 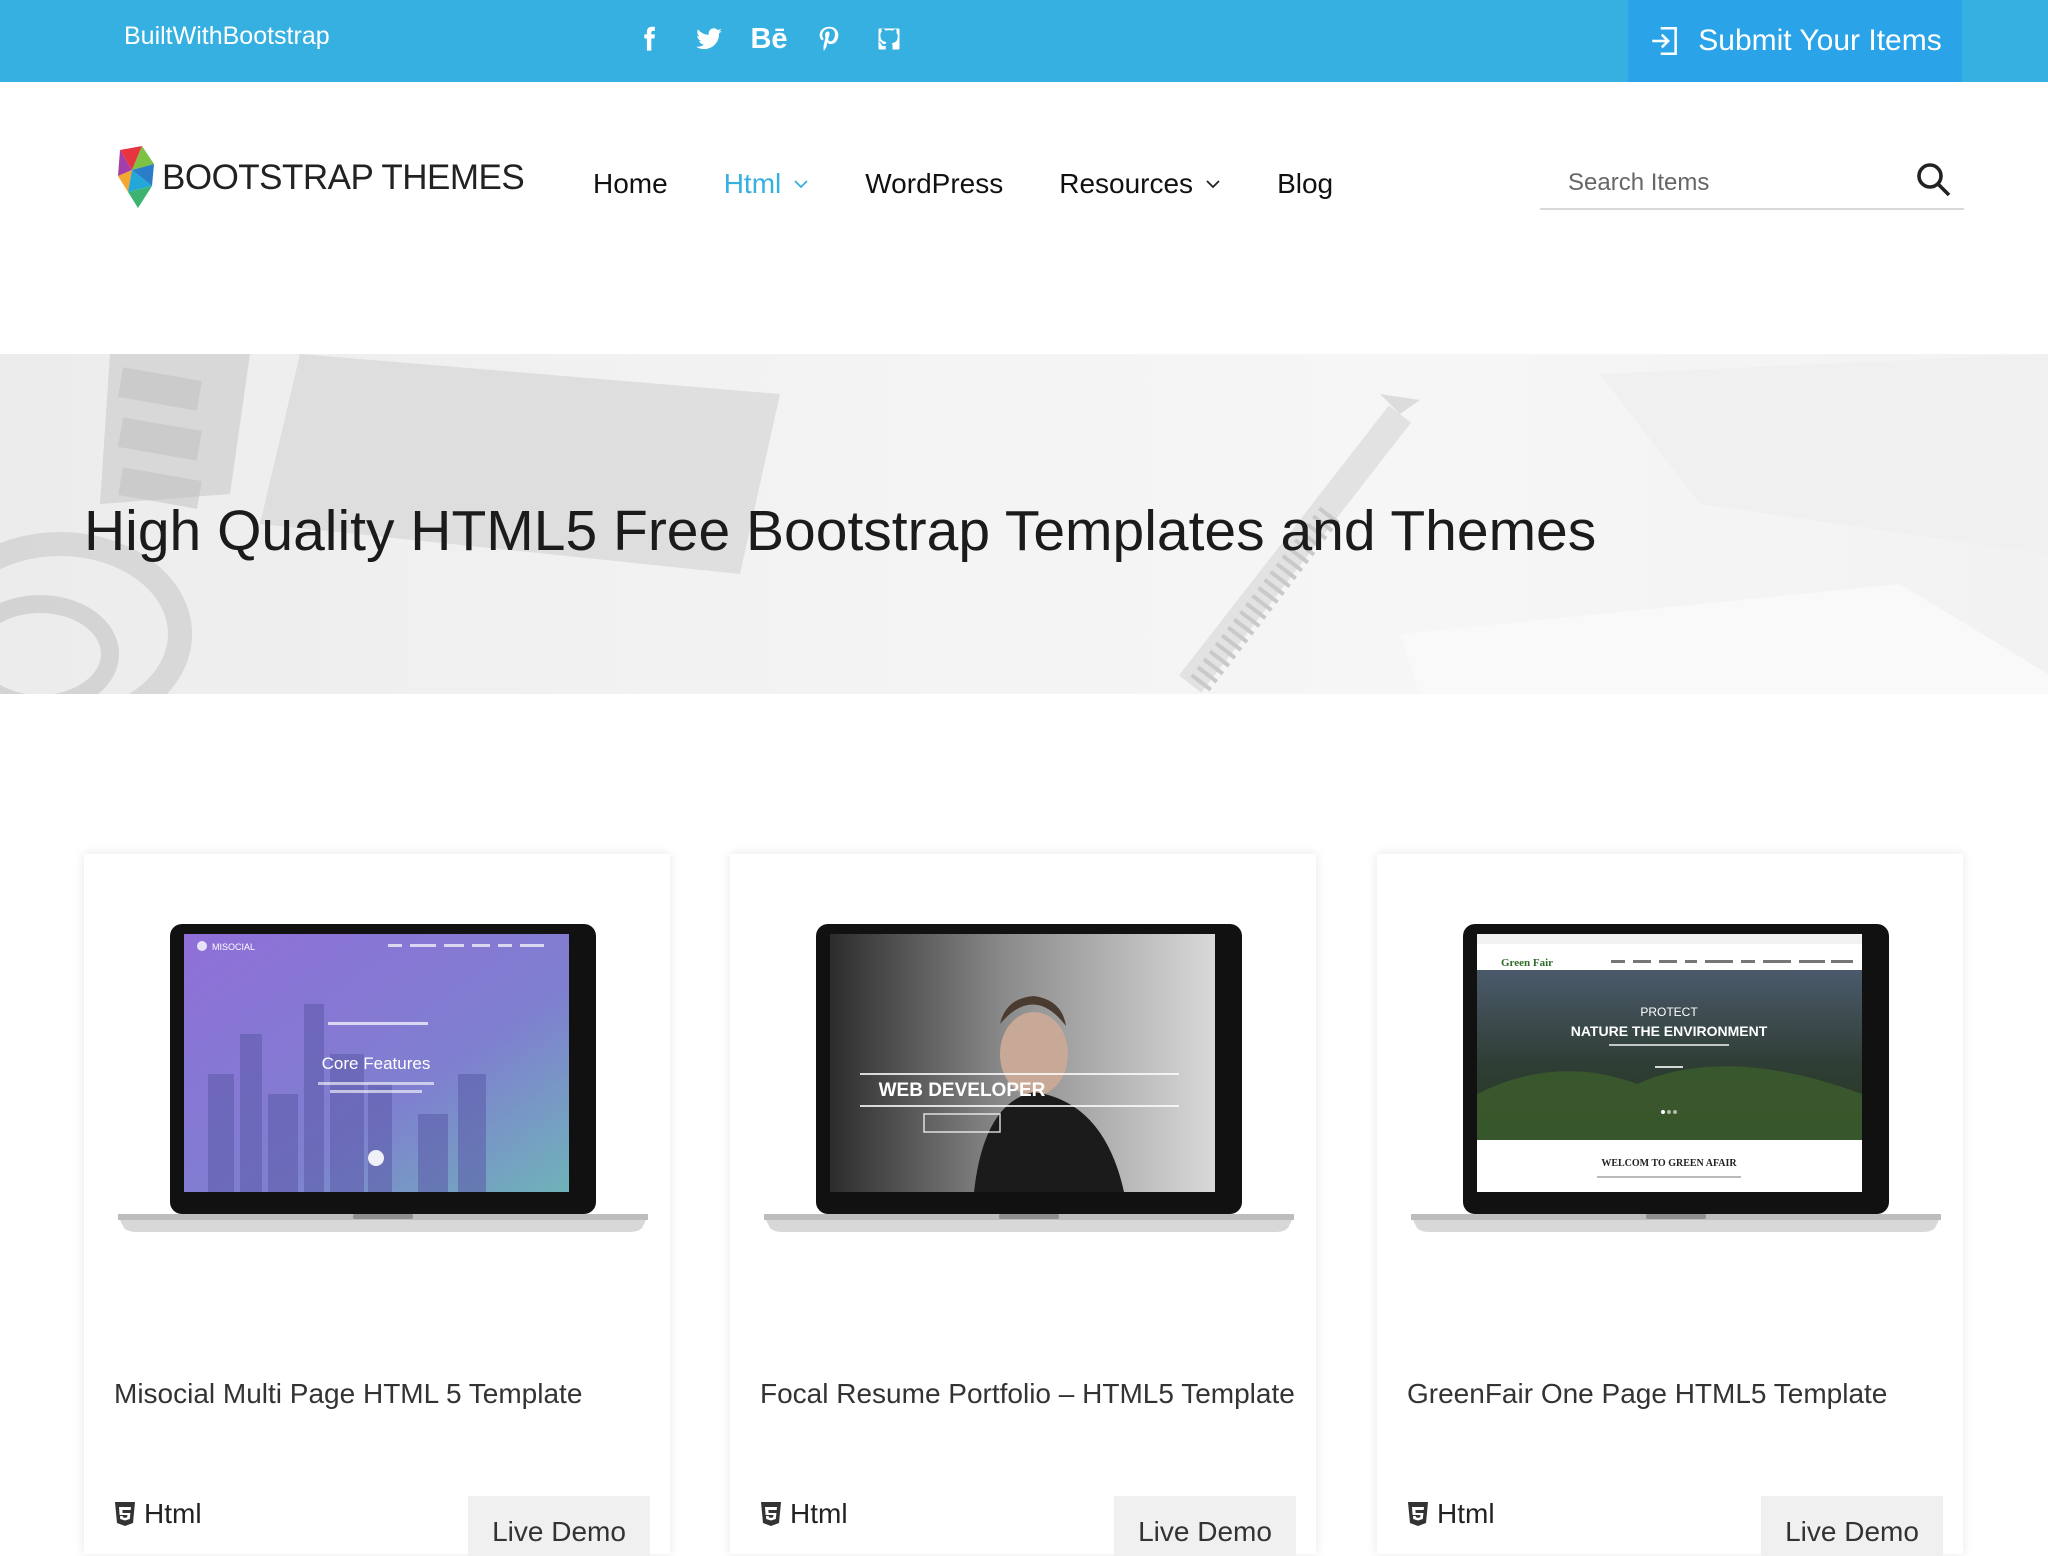 I want to click on submit-items-label: Submit Your Items, so click(x=1820, y=40).